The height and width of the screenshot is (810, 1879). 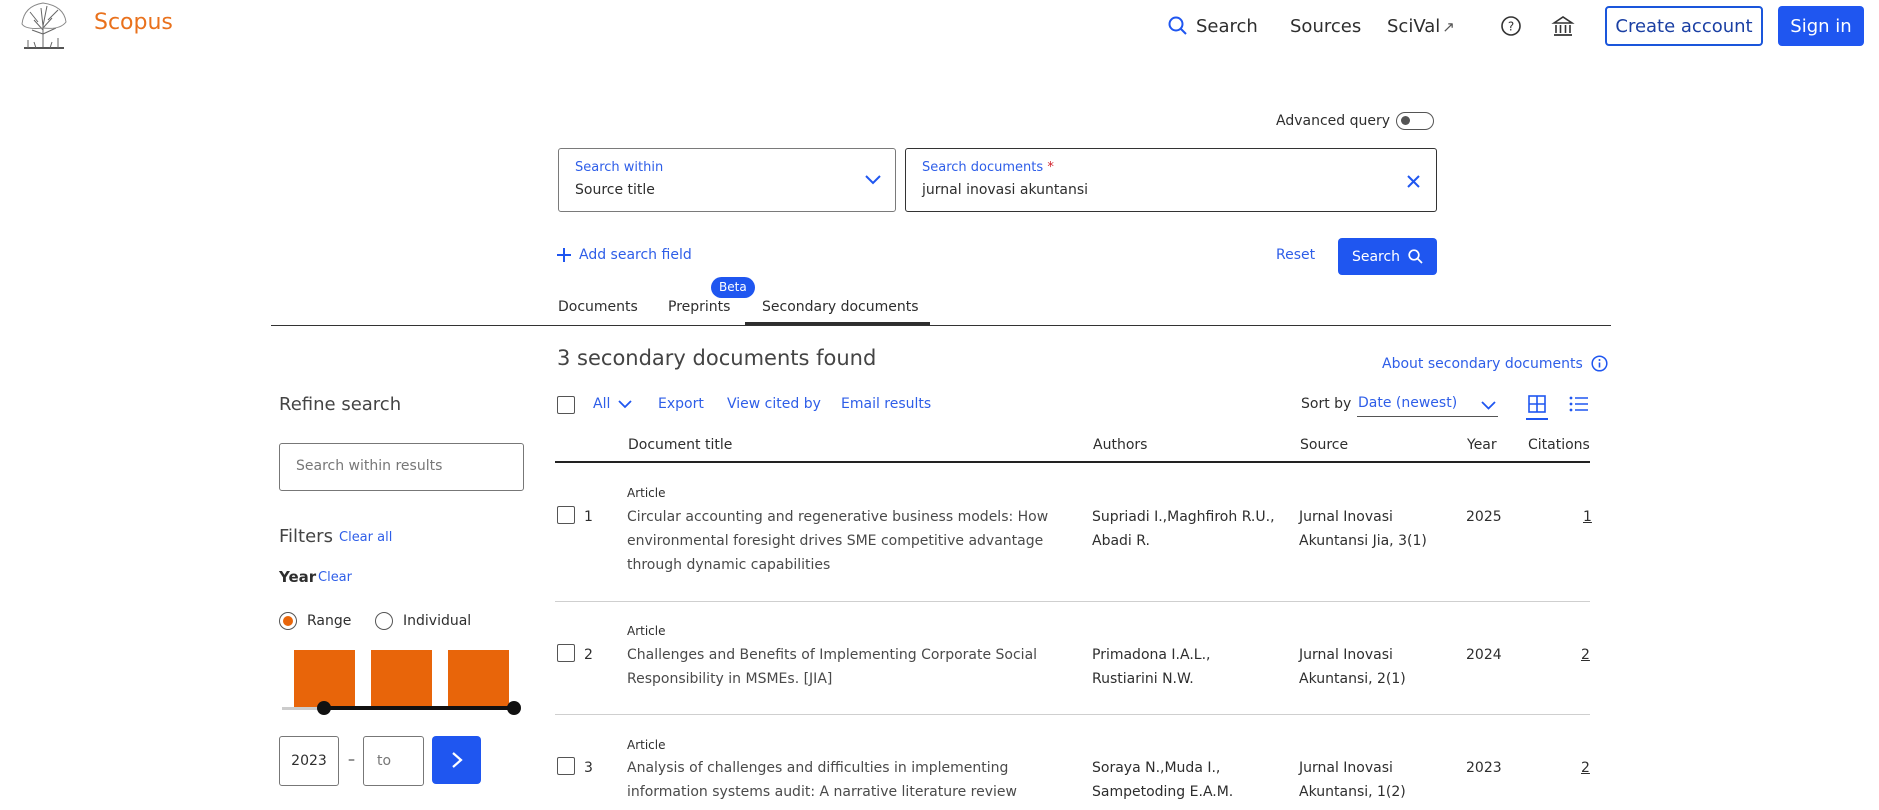 I want to click on export-button: Export, so click(x=681, y=404).